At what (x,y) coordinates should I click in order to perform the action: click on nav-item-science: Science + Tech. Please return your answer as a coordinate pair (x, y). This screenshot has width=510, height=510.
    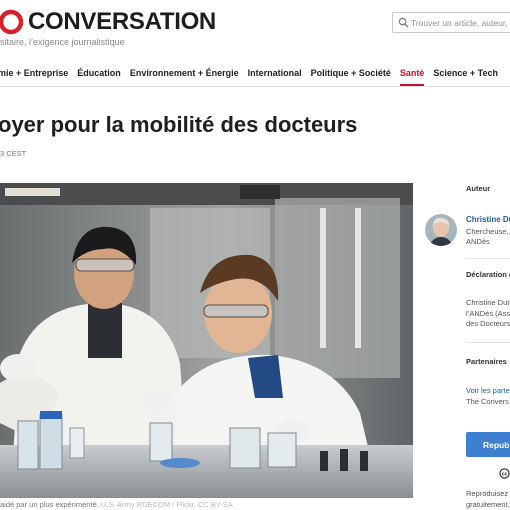
    Looking at the image, I should click on (465, 77).